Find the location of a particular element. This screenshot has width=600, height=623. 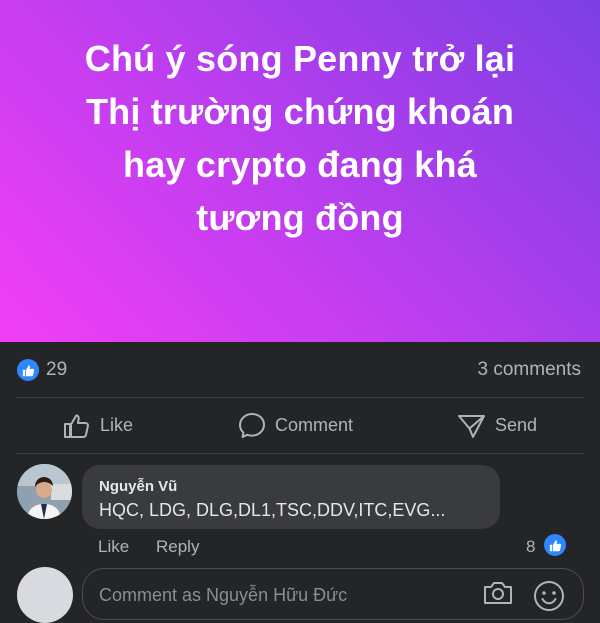

comment-button-label: Comment is located at coordinates (314, 425).